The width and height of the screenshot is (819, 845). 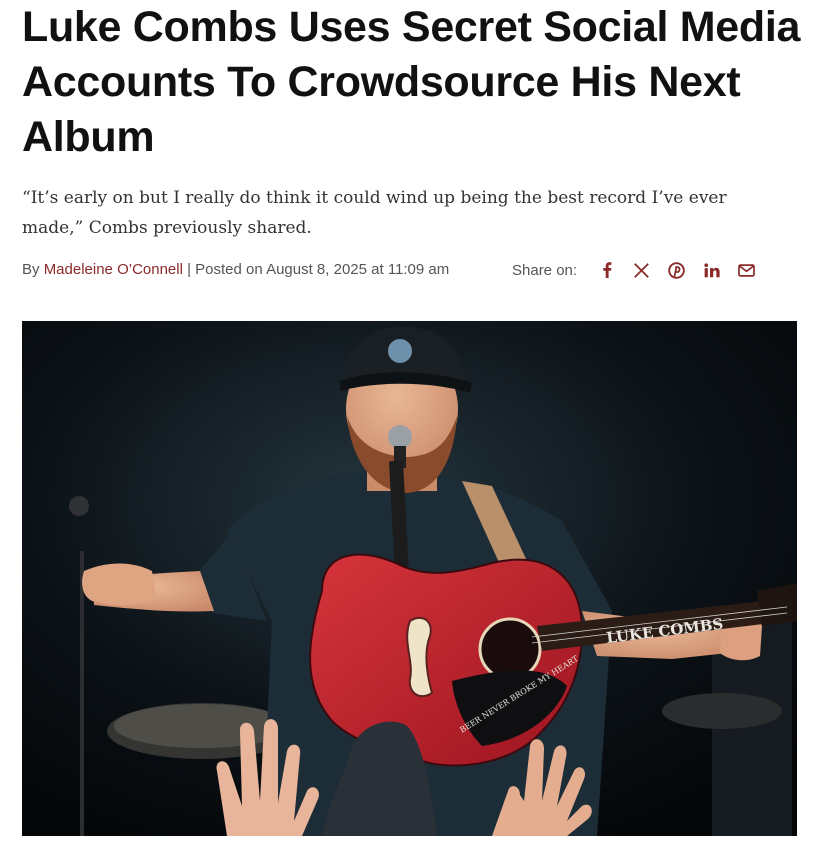 I want to click on x-icon, so click(x=641, y=270).